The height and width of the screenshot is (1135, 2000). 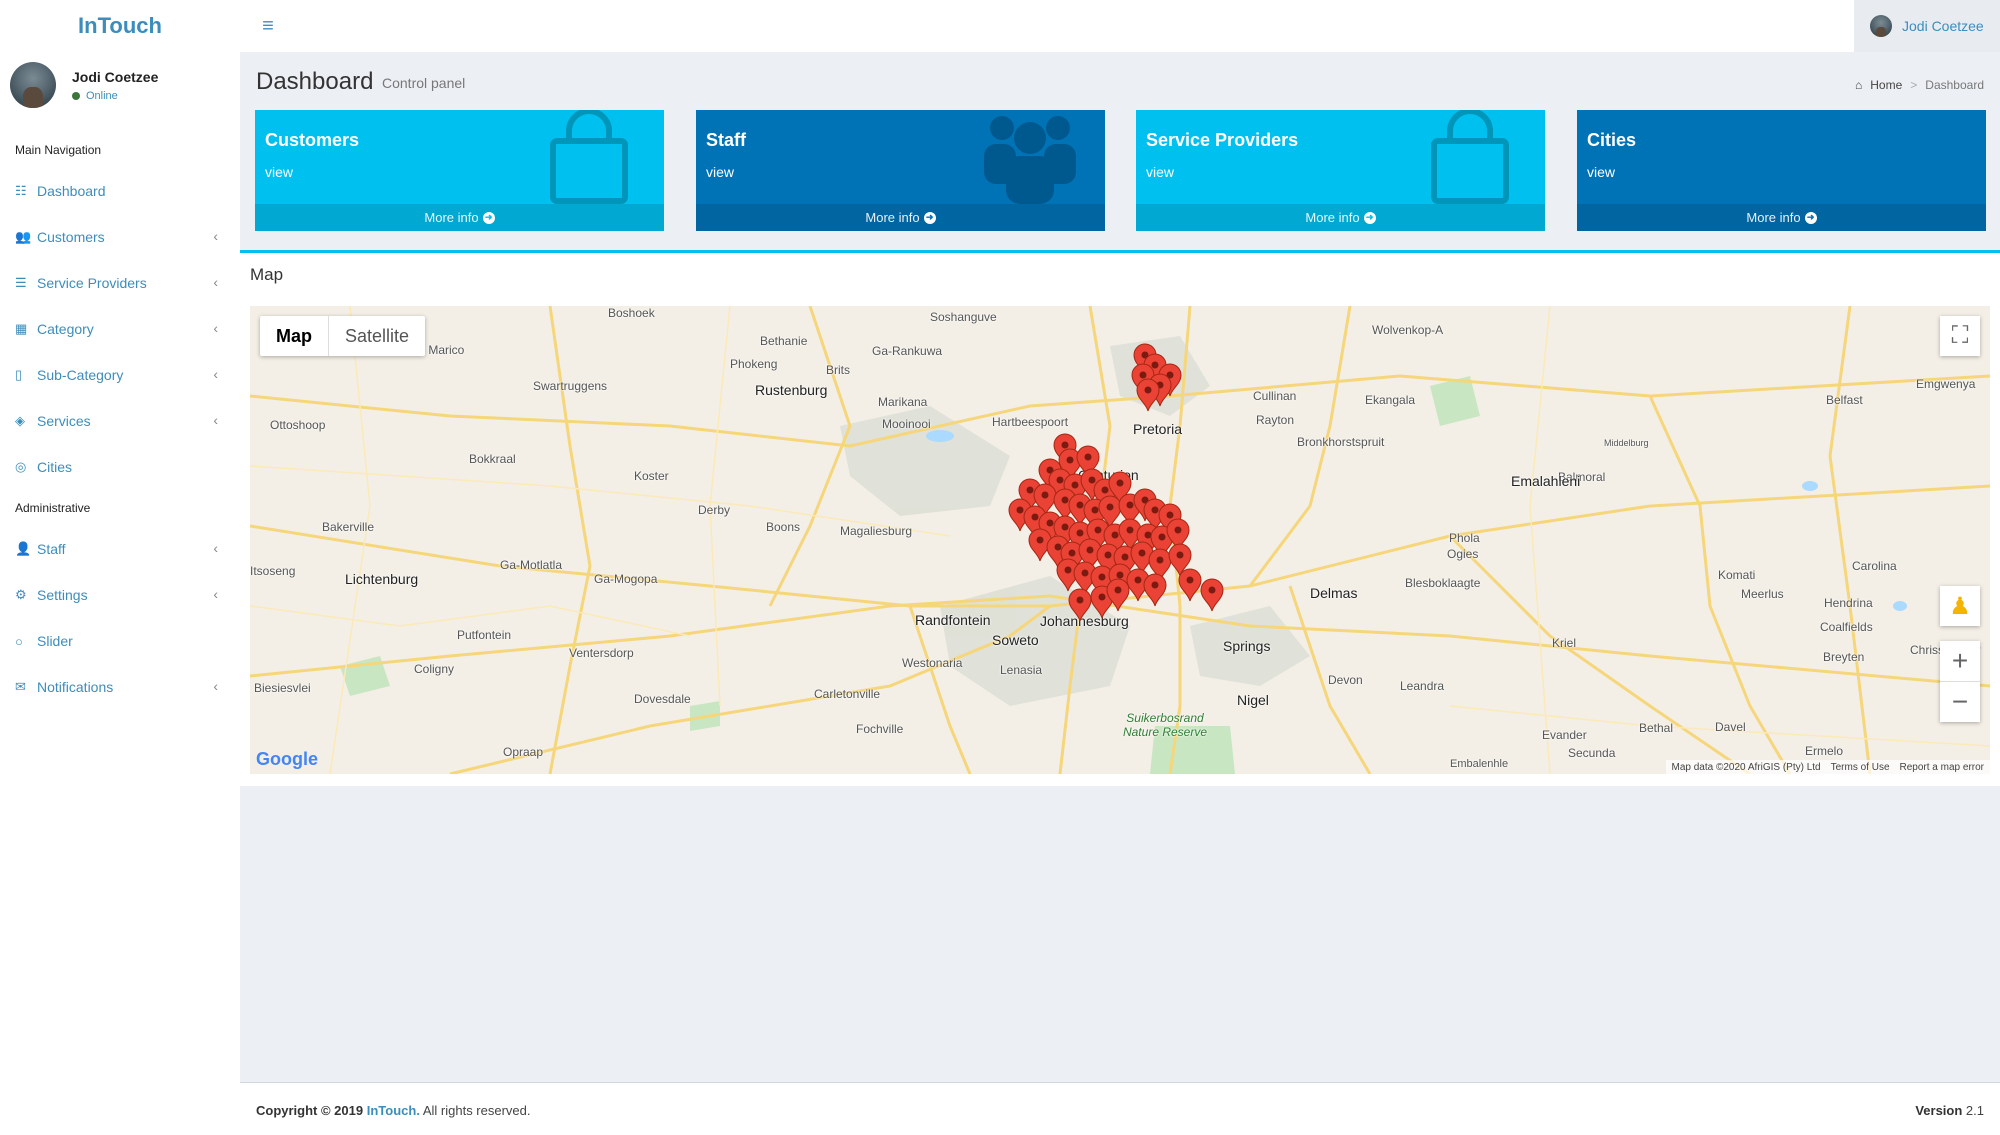 I want to click on breadcrumb-current: Dashboard, so click(x=1954, y=85).